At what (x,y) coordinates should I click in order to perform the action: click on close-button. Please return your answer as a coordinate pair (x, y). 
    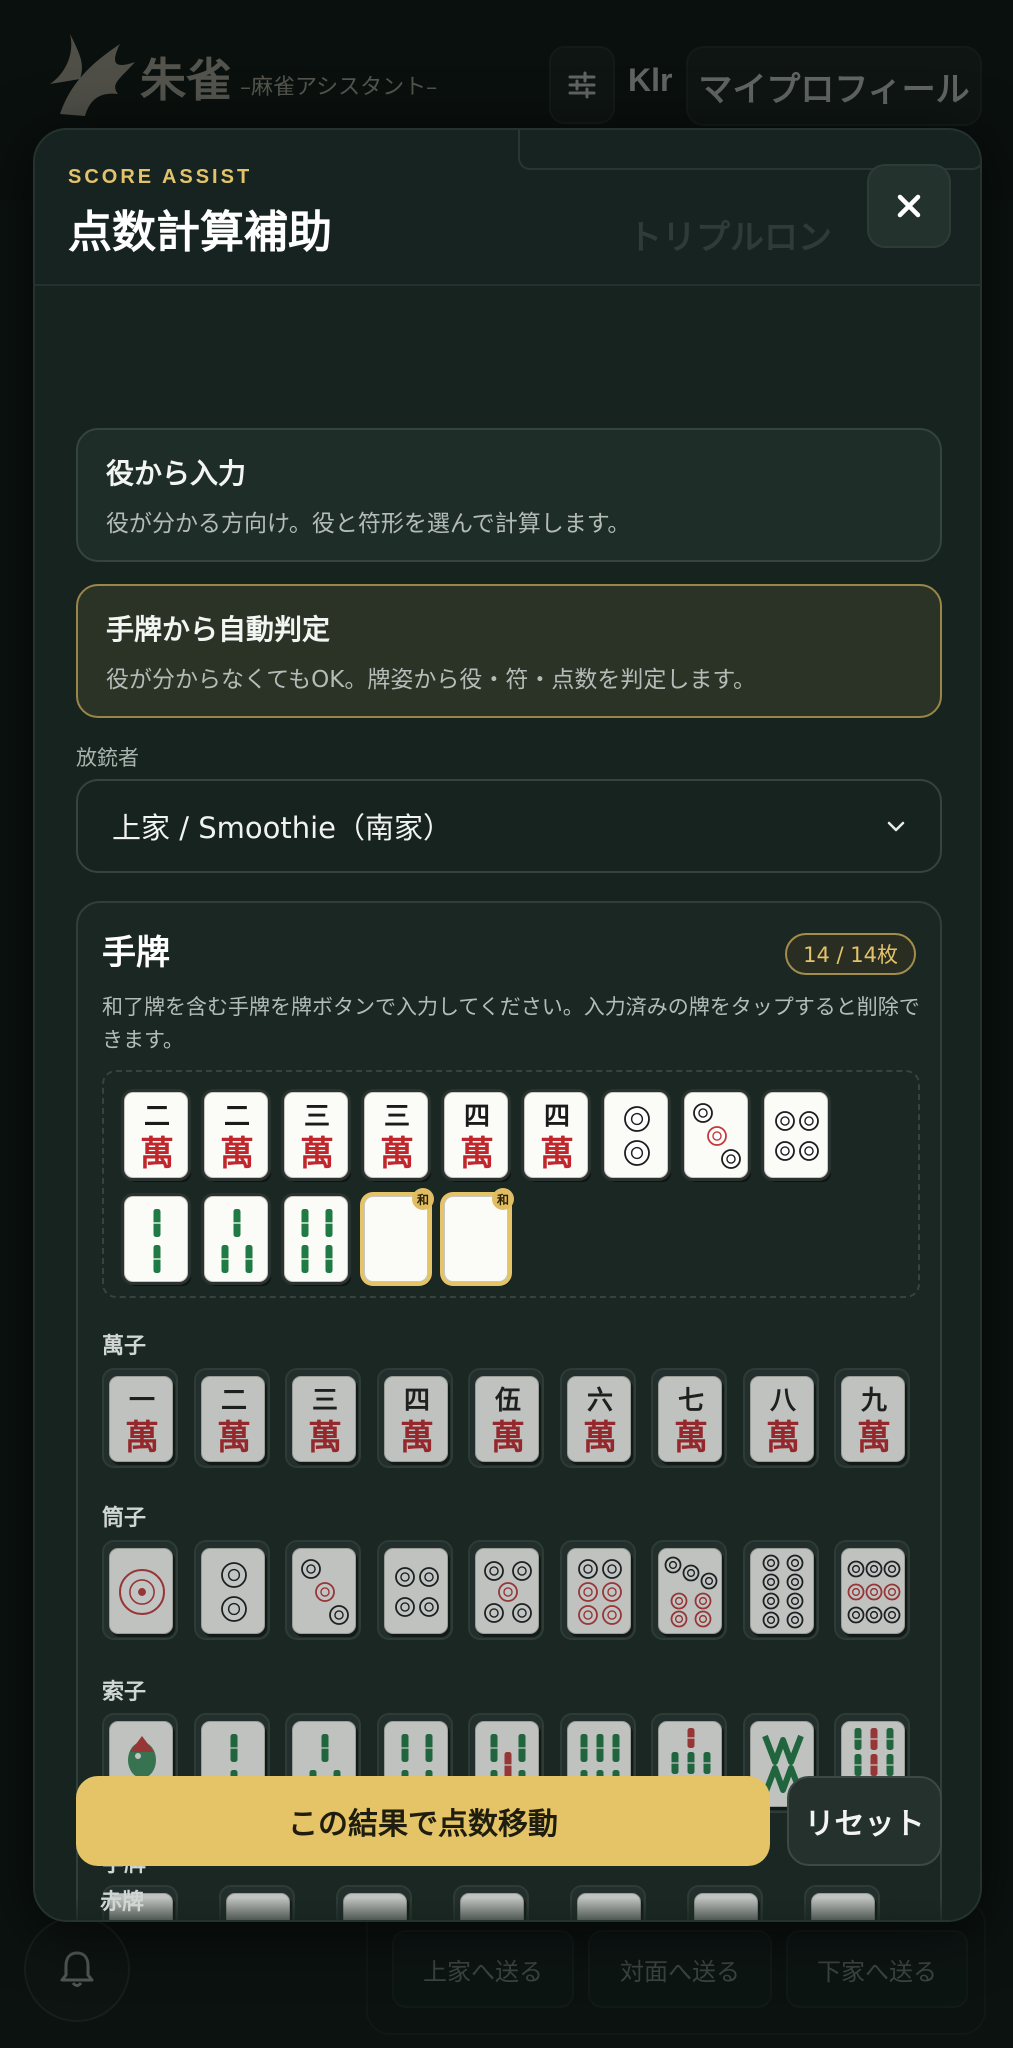
    Looking at the image, I should click on (909, 206).